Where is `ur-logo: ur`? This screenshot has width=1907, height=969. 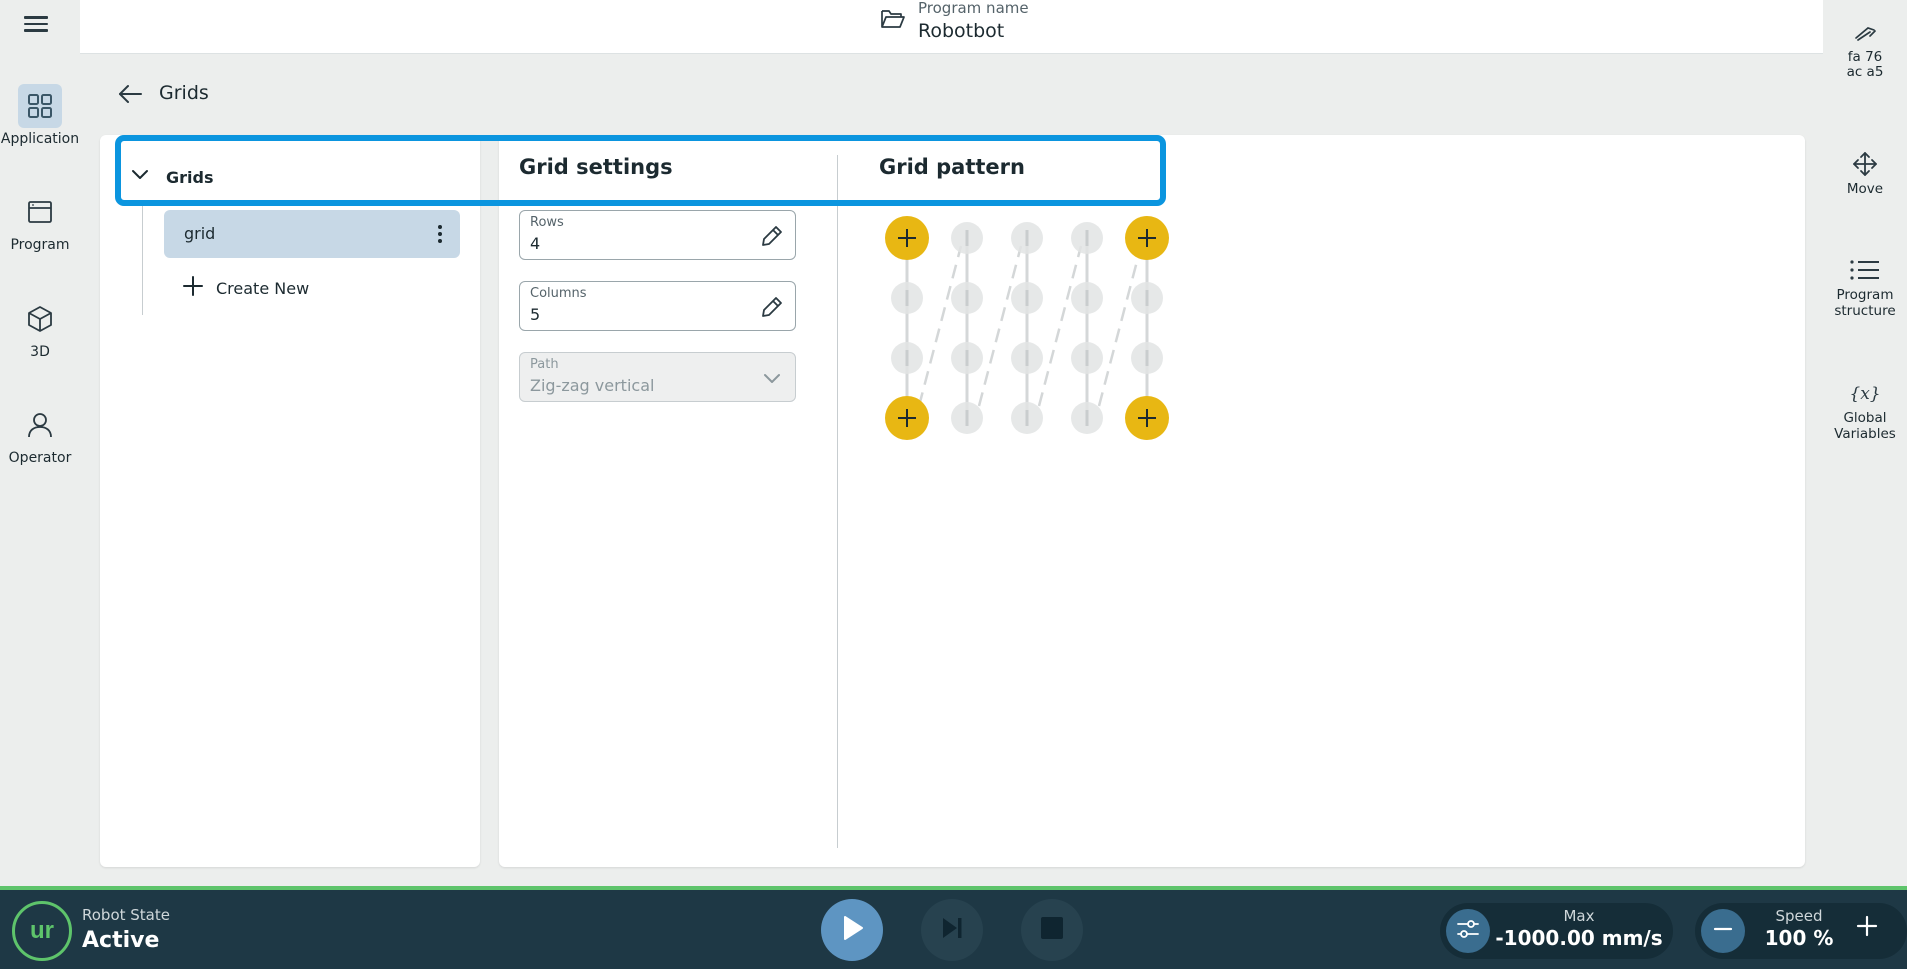
ur-logo: ur is located at coordinates (42, 931).